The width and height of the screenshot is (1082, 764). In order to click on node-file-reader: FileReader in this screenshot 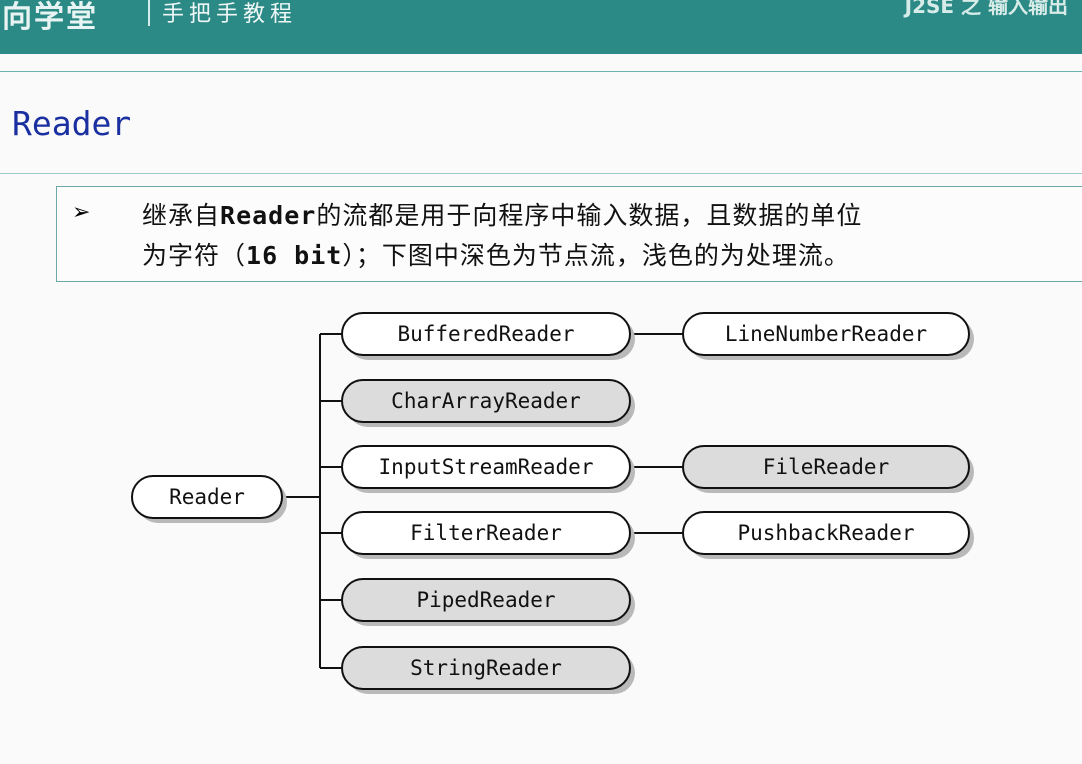, I will do `click(828, 469)`.